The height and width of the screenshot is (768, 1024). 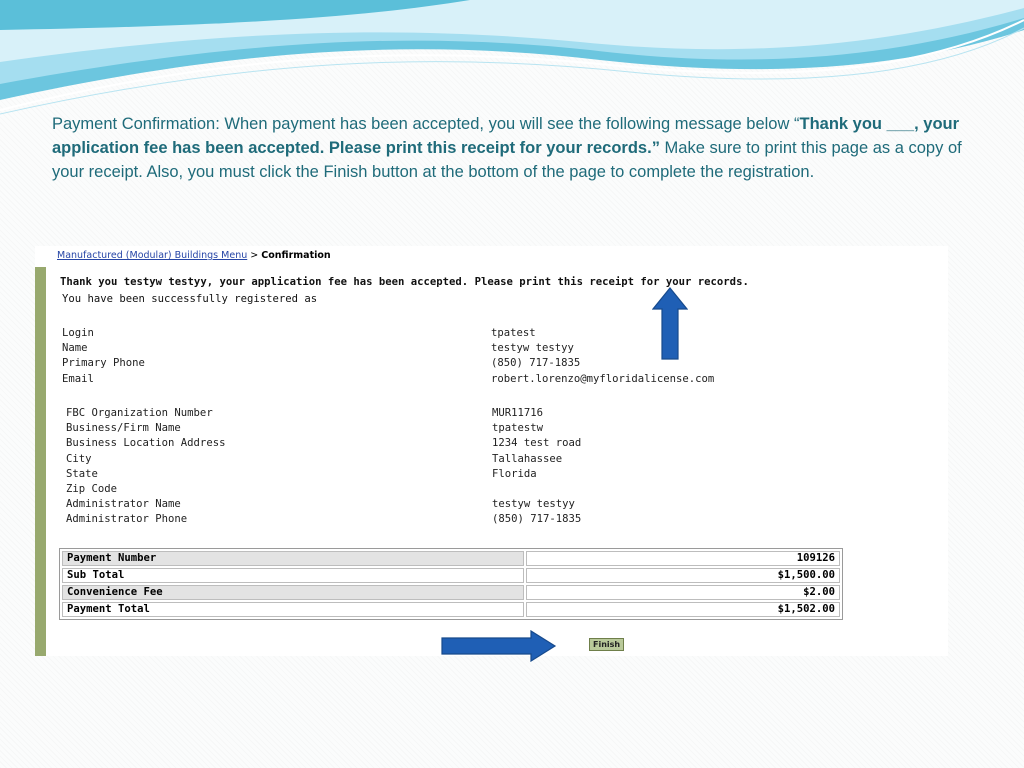 I want to click on finish-button: Finish, so click(x=607, y=644).